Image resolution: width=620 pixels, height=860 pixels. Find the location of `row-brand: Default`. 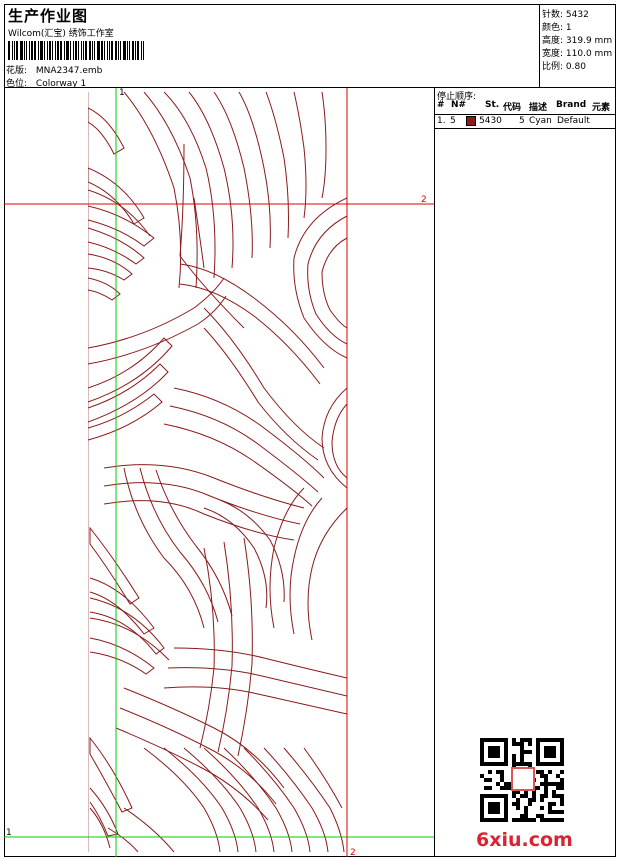

row-brand: Default is located at coordinates (573, 121).